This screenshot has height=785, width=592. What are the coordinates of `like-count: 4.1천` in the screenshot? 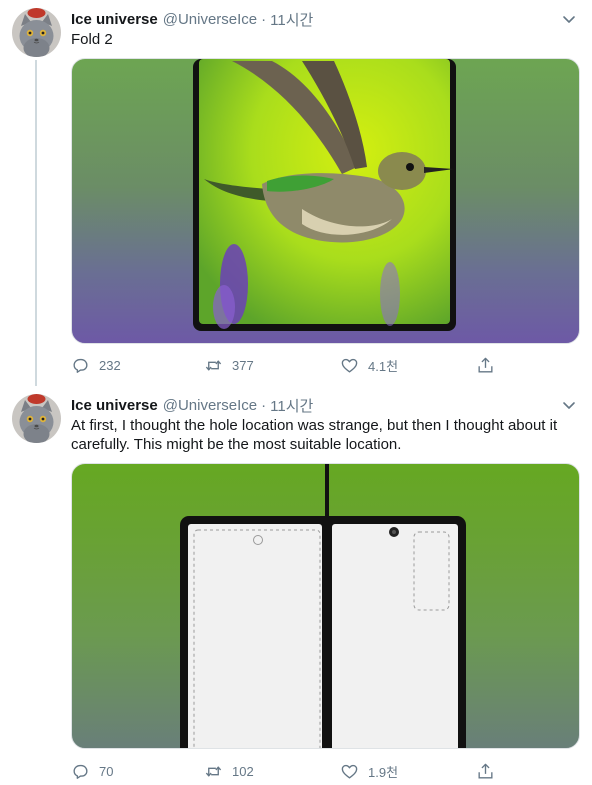 It's located at (383, 366).